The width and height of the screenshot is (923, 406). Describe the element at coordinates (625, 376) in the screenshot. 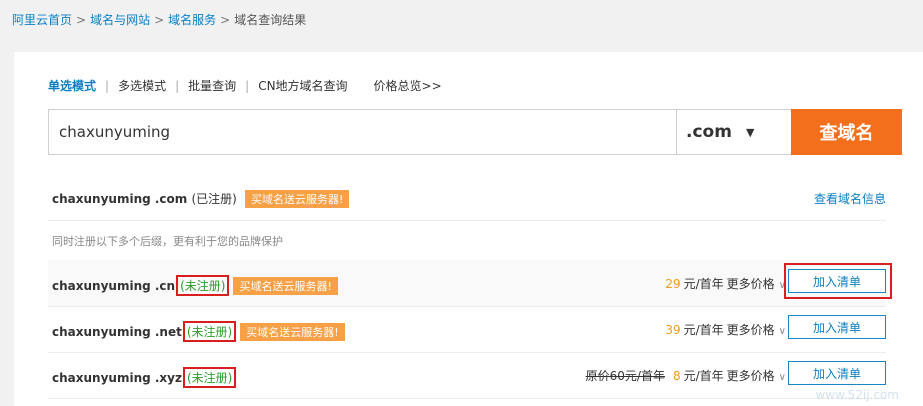

I see `original-price: 原价60元/首年` at that location.